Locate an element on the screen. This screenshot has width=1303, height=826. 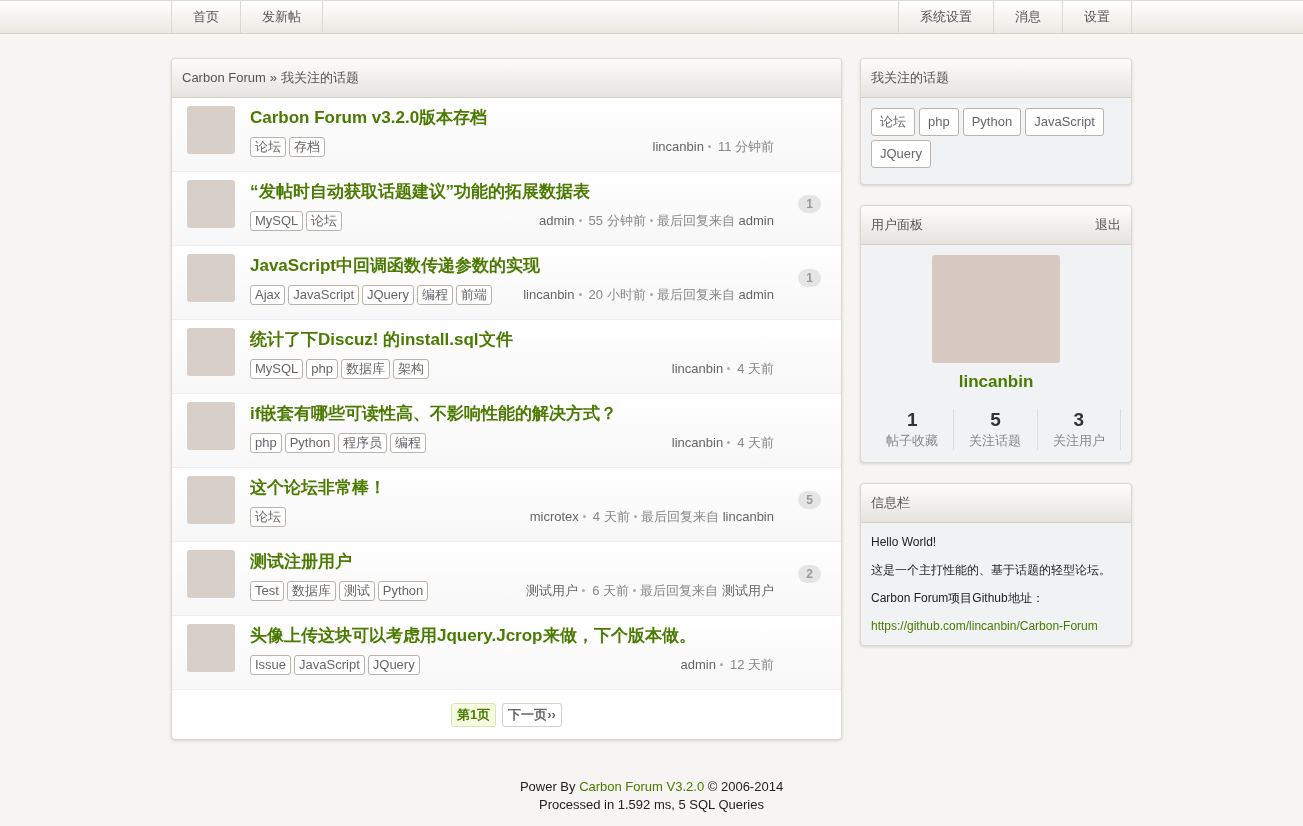
tag-link: Test is located at coordinates (267, 590).